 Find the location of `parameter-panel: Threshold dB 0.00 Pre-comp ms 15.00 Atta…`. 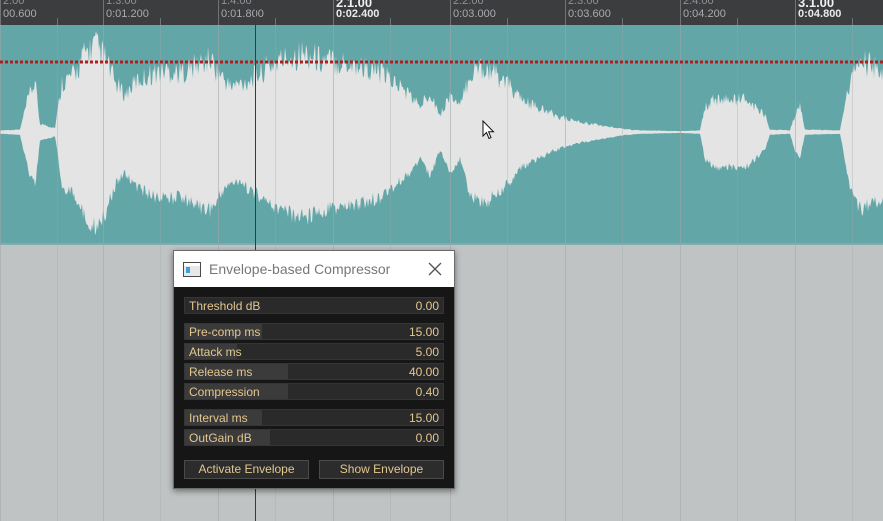

parameter-panel: Threshold dB 0.00 Pre-comp ms 15.00 Atta… is located at coordinates (314, 383).